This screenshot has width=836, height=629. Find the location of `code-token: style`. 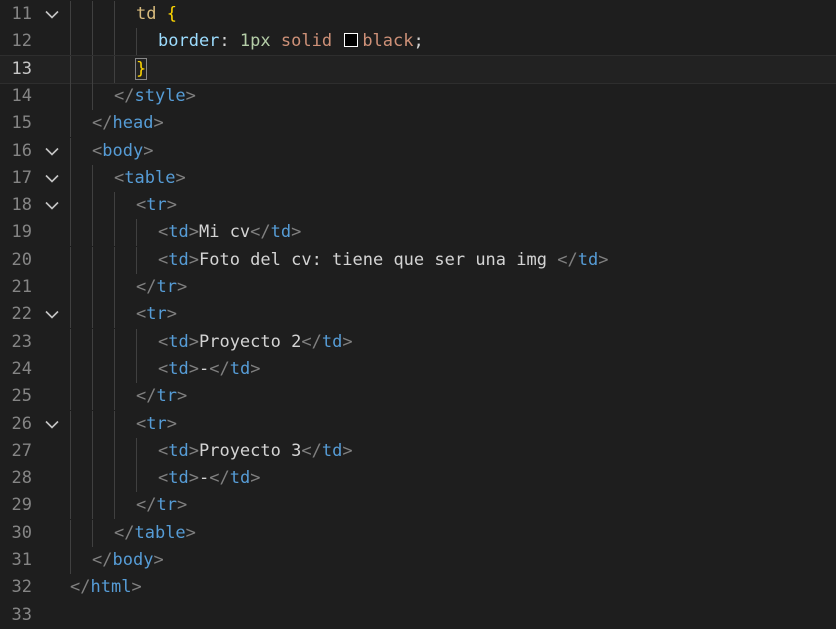

code-token: style is located at coordinates (160, 95).